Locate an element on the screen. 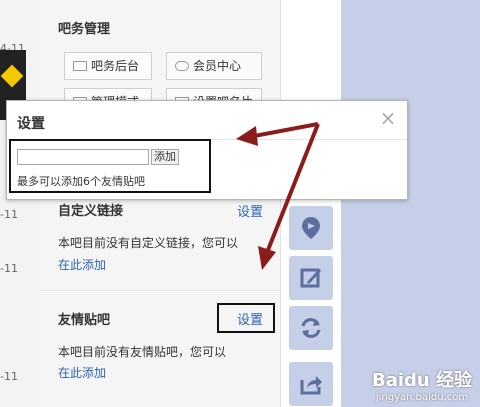 The height and width of the screenshot is (407, 480). annotation-arrows is located at coordinates (278, 196).